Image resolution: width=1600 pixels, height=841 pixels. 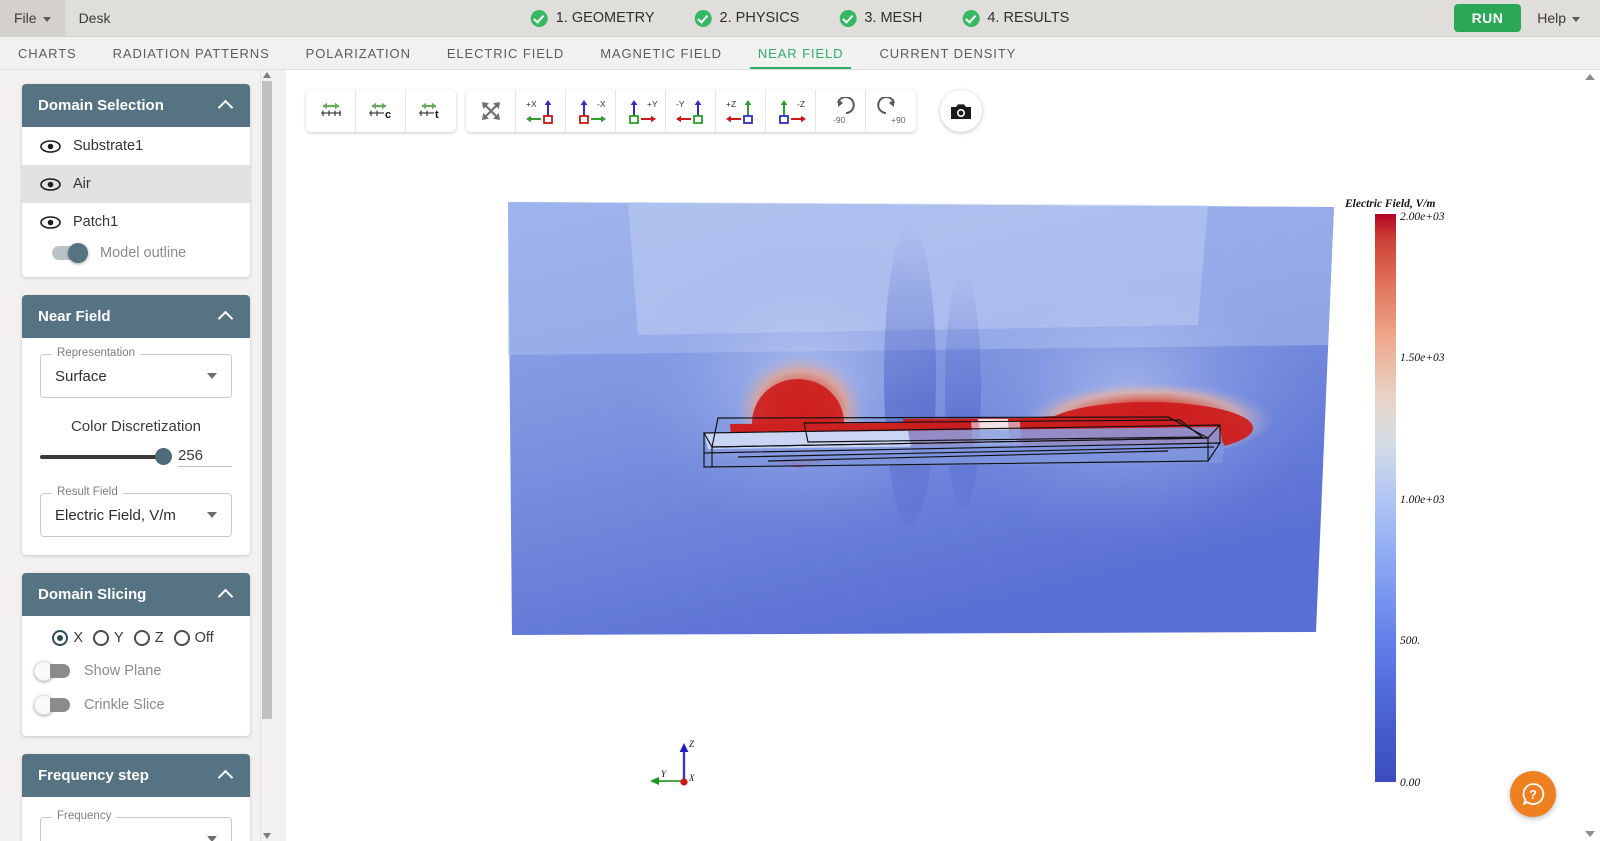 What do you see at coordinates (136, 372) in the screenshot?
I see `representation-select: Representation Surface` at bounding box center [136, 372].